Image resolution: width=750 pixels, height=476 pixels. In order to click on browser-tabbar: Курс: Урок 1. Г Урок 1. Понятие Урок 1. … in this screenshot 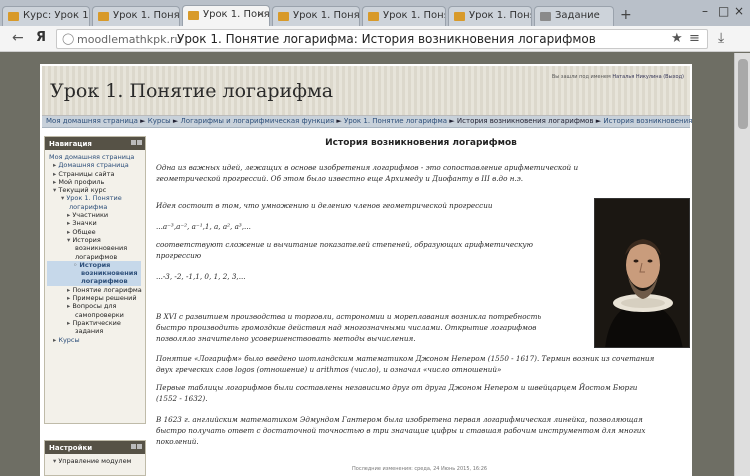, I will do `click(375, 13)`.